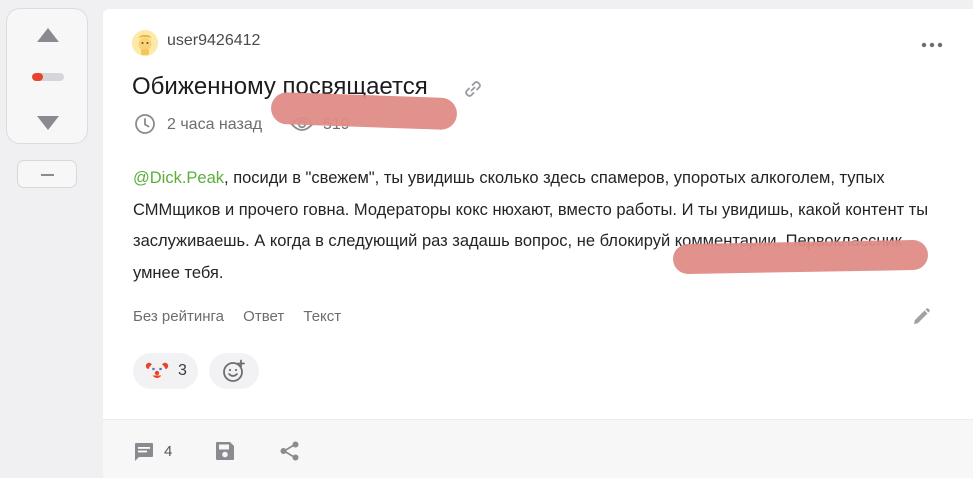  Describe the element at coordinates (144, 452) in the screenshot. I see `comment-icon` at that location.